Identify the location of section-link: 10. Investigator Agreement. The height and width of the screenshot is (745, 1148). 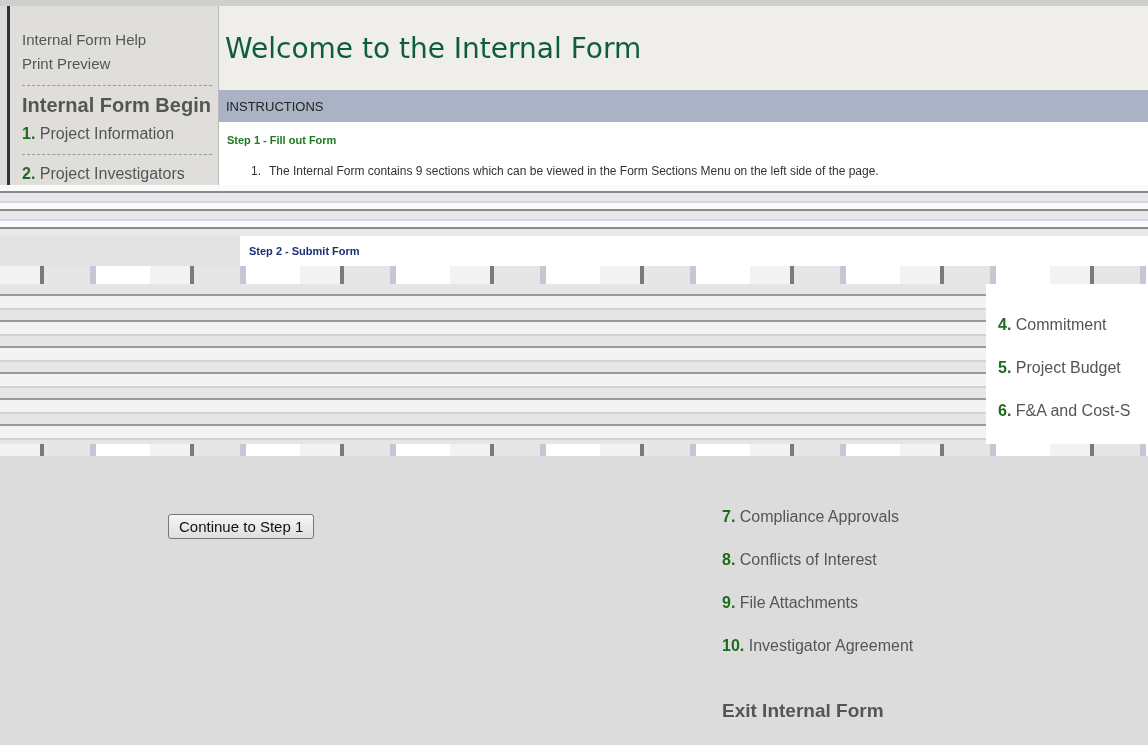
(818, 646).